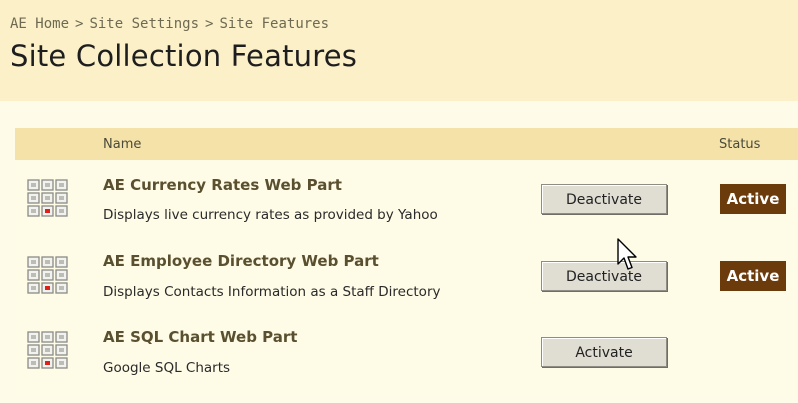 This screenshot has width=798, height=403. Describe the element at coordinates (740, 144) in the screenshot. I see `column-header-status: Status` at that location.